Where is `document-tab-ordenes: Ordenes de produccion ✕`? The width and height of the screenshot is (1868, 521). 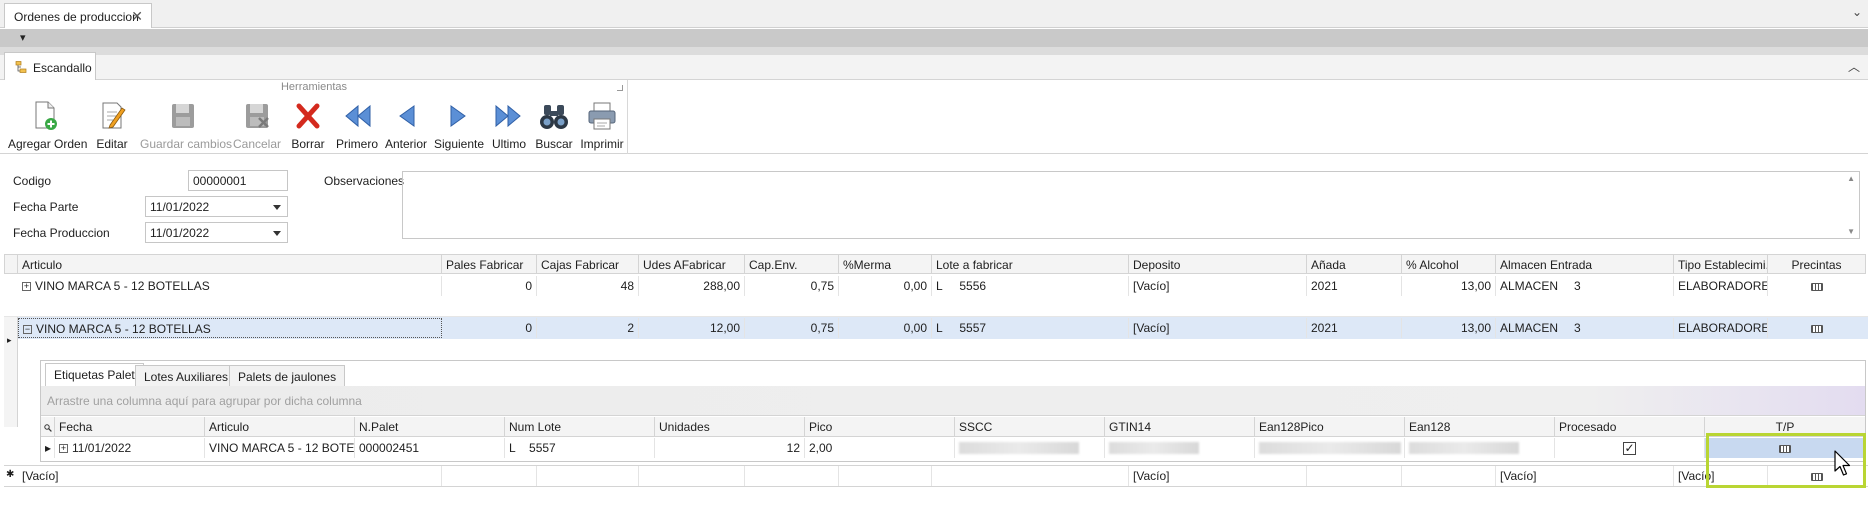
document-tab-ordenes: Ordenes de produccion ✕ is located at coordinates (78, 15).